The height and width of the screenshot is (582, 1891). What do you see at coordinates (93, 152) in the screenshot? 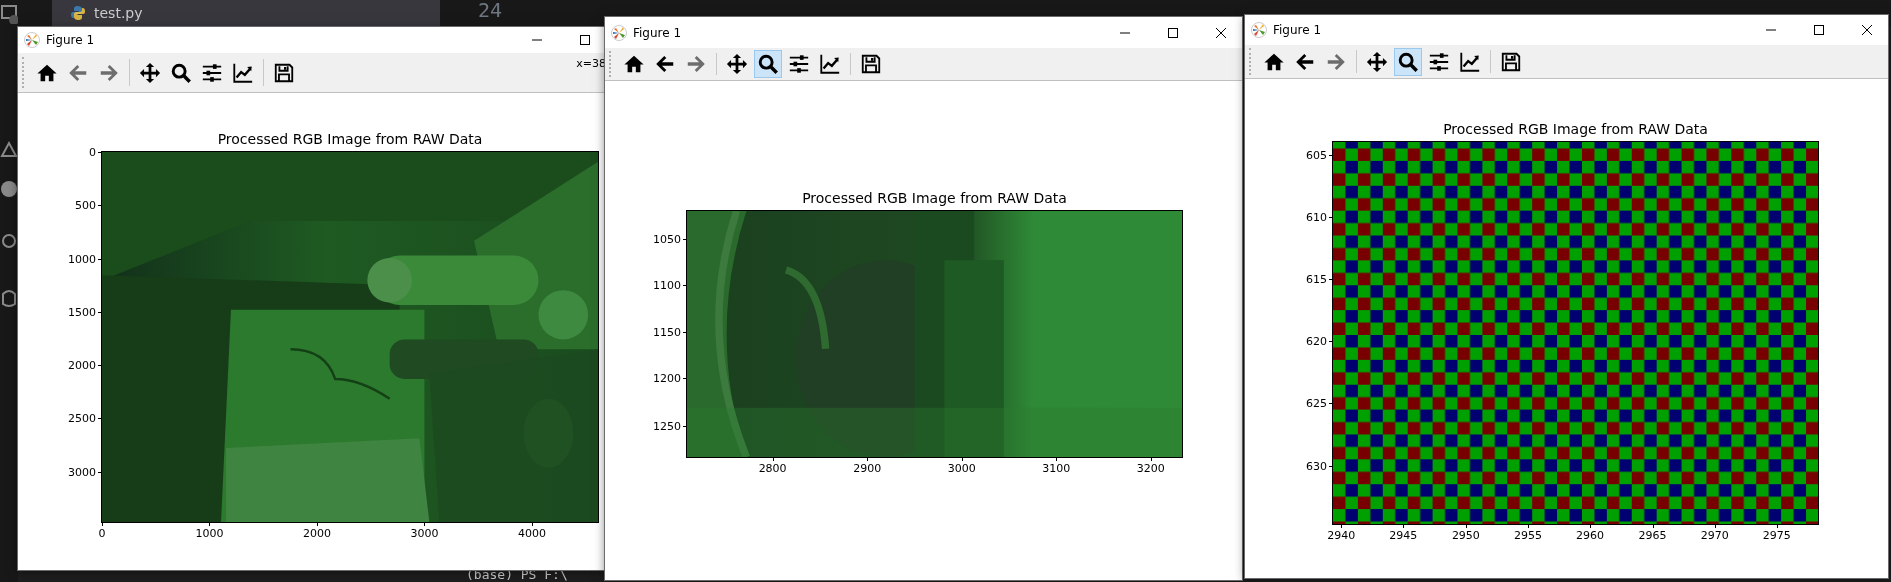
I see `y-tick-label: 0` at bounding box center [93, 152].